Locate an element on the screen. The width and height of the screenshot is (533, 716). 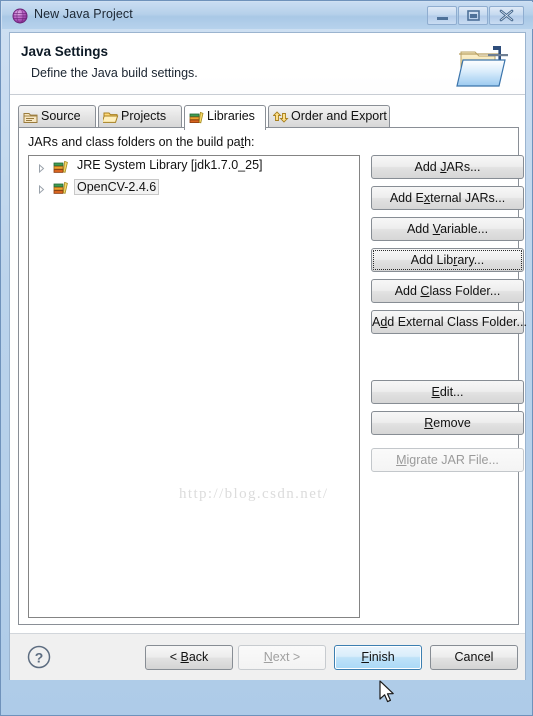
window-title: New Java Project is located at coordinates (83, 14).